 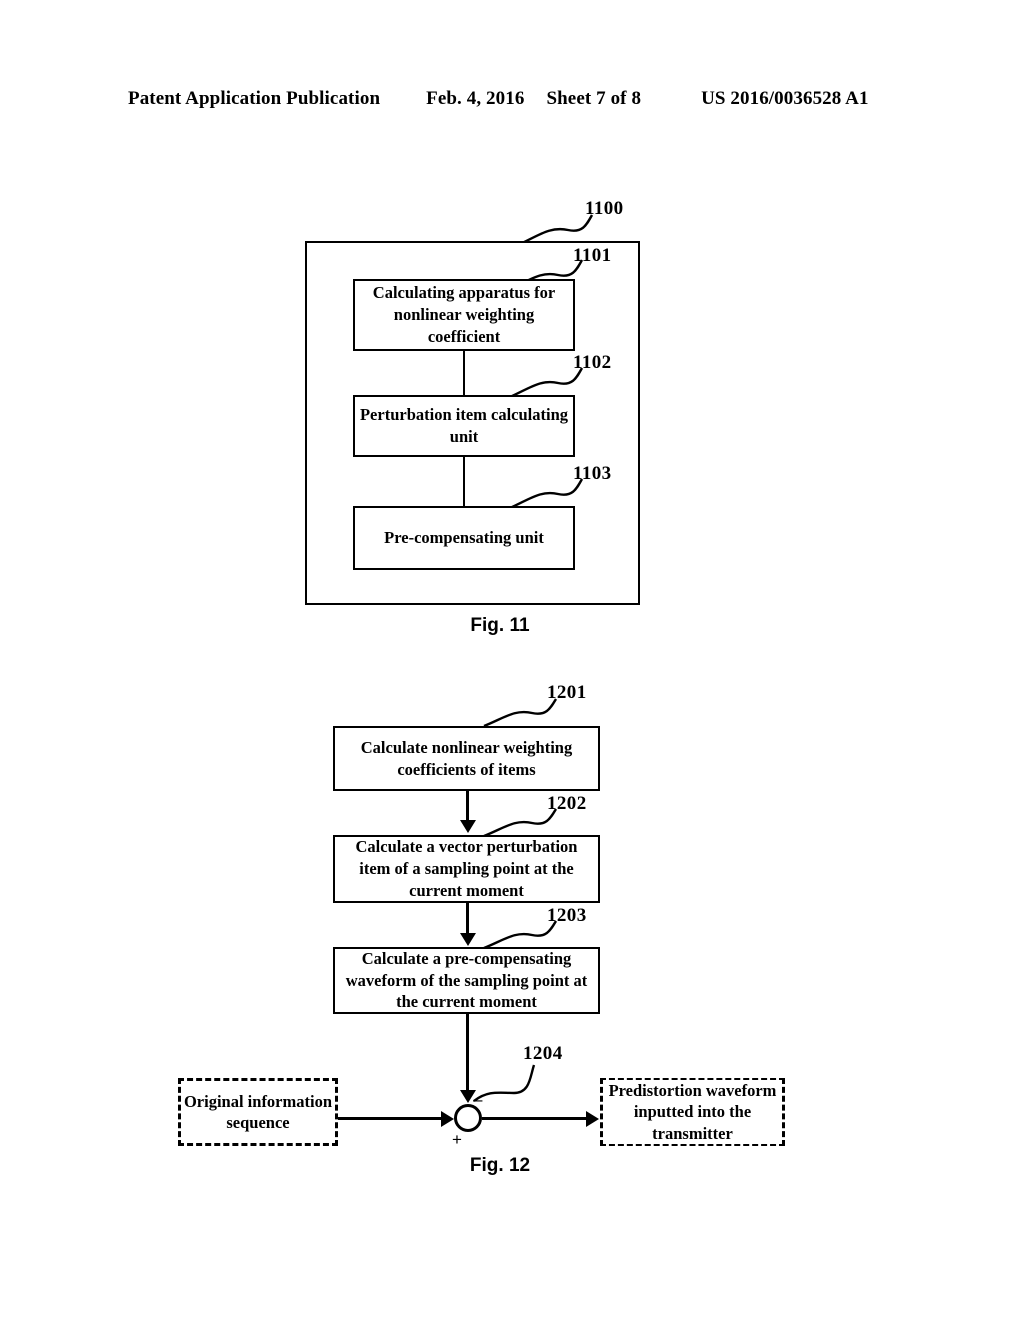 I want to click on block-perturbation-item-unit: Perturbation item calculating unit, so click(x=464, y=426).